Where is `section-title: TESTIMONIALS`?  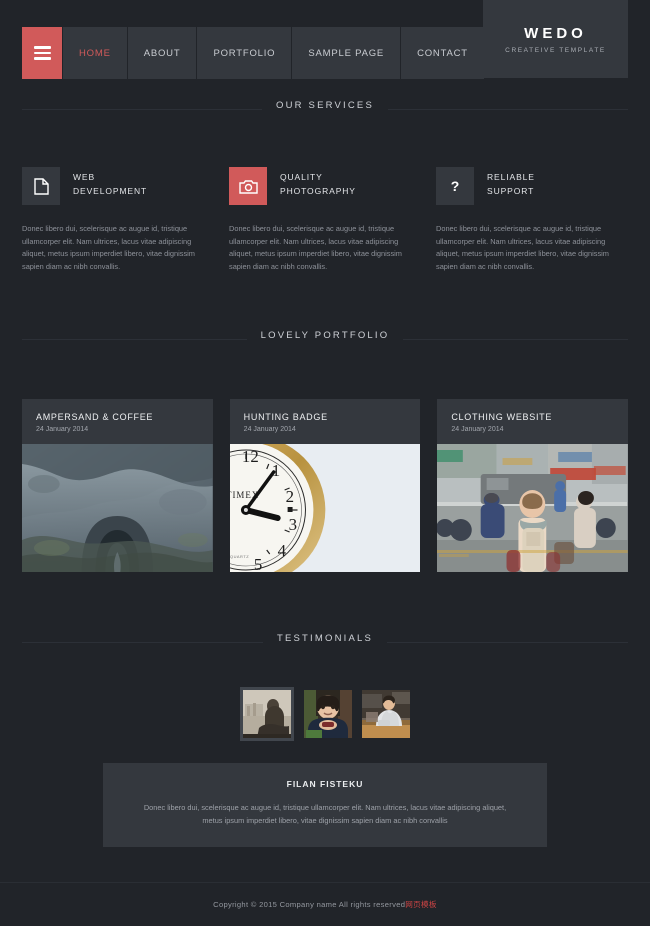 section-title: TESTIMONIALS is located at coordinates (325, 639).